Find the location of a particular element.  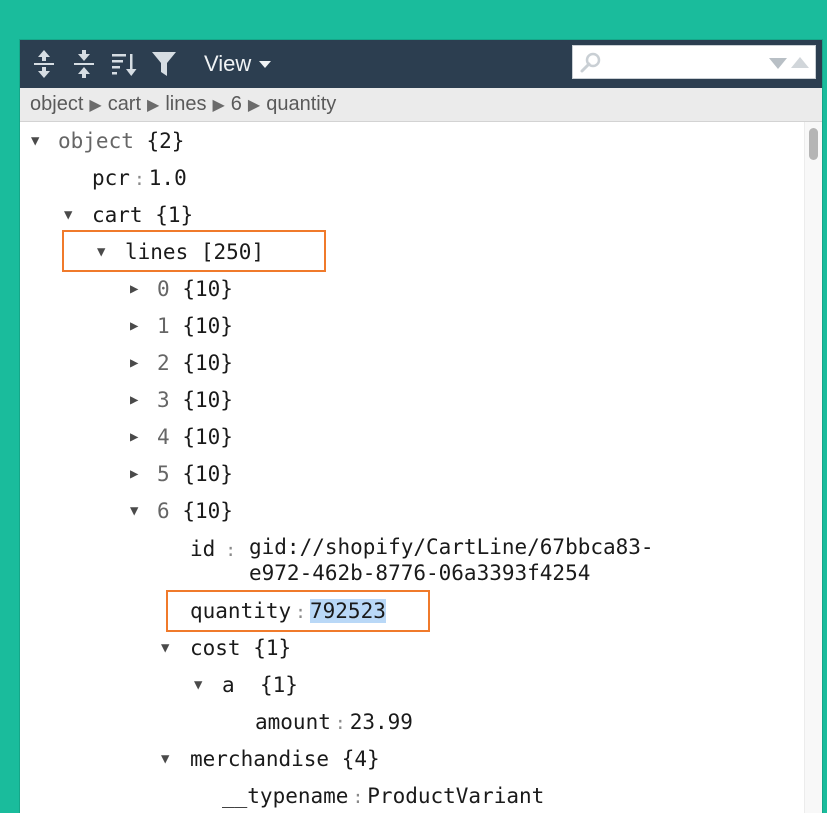

search-box is located at coordinates (694, 62).